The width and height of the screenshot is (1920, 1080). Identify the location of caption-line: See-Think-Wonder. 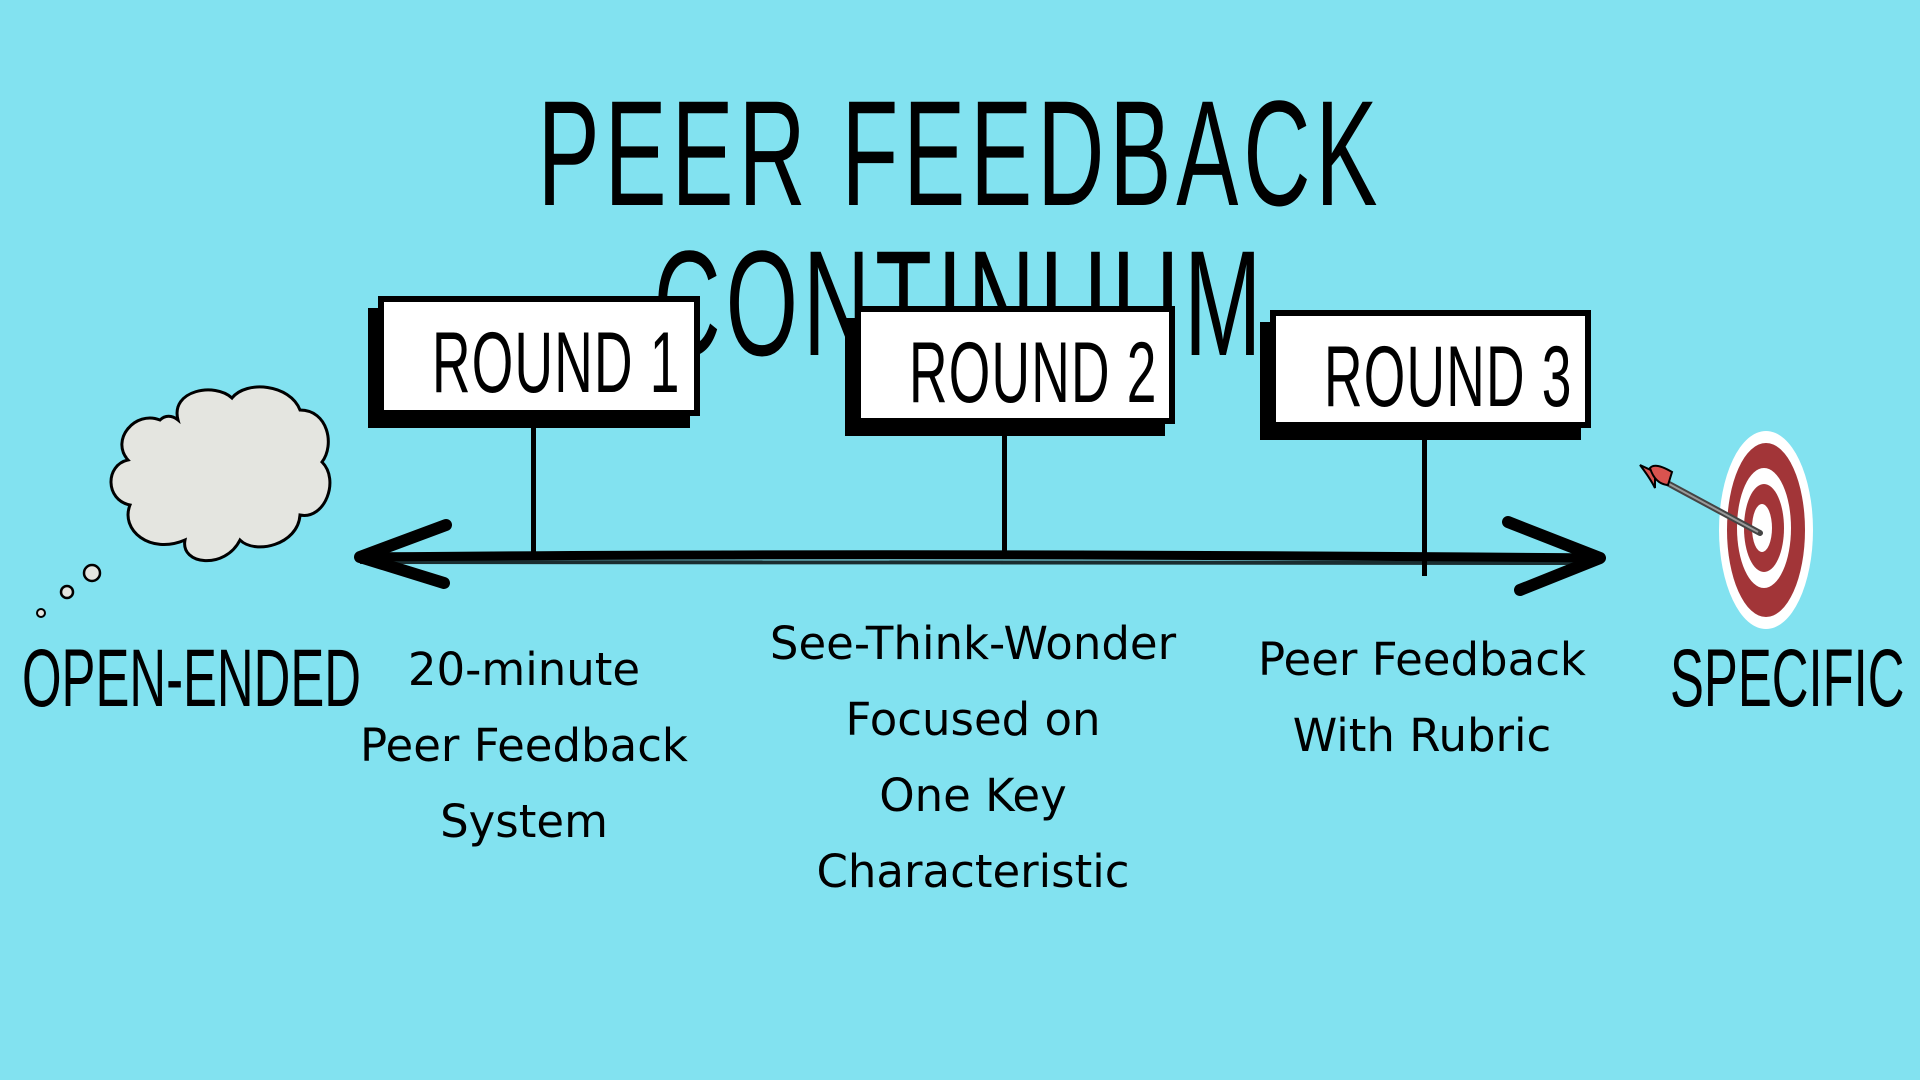
(973, 643).